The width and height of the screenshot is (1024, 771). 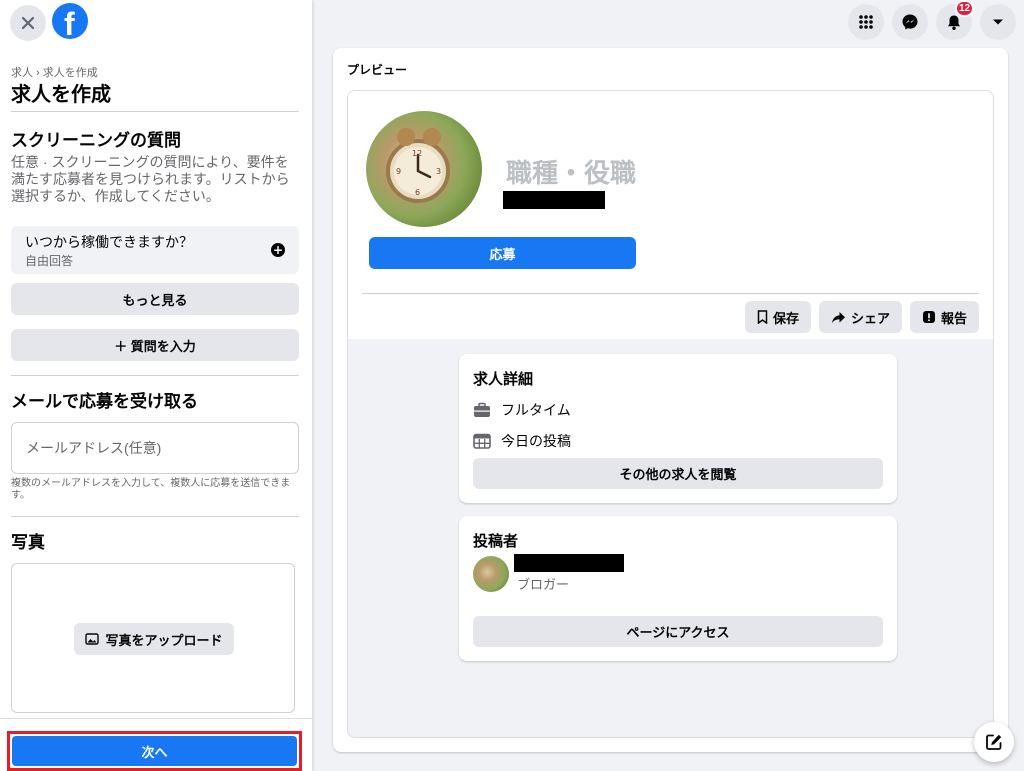 I want to click on photo-dropzone: 写真をアップロード, so click(x=153, y=638).